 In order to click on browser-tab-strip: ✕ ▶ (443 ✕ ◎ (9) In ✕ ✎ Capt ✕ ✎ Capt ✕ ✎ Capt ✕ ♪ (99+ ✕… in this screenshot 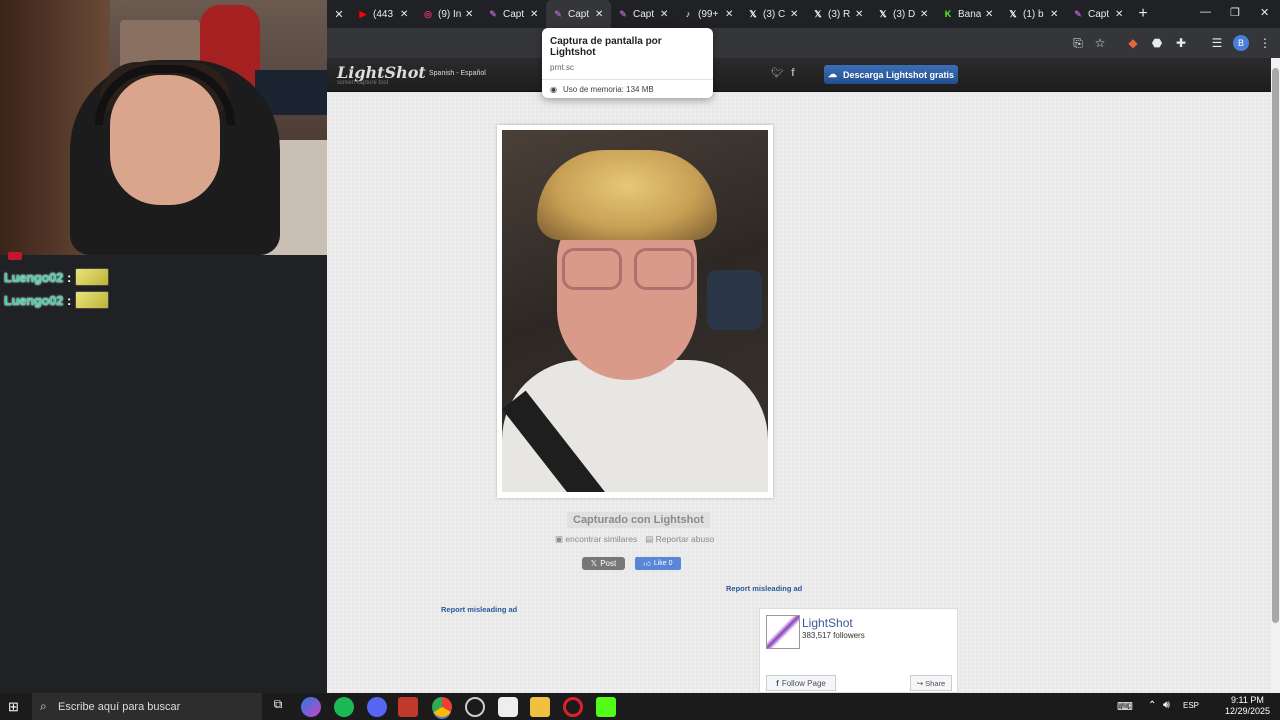, I will do `click(803, 14)`.